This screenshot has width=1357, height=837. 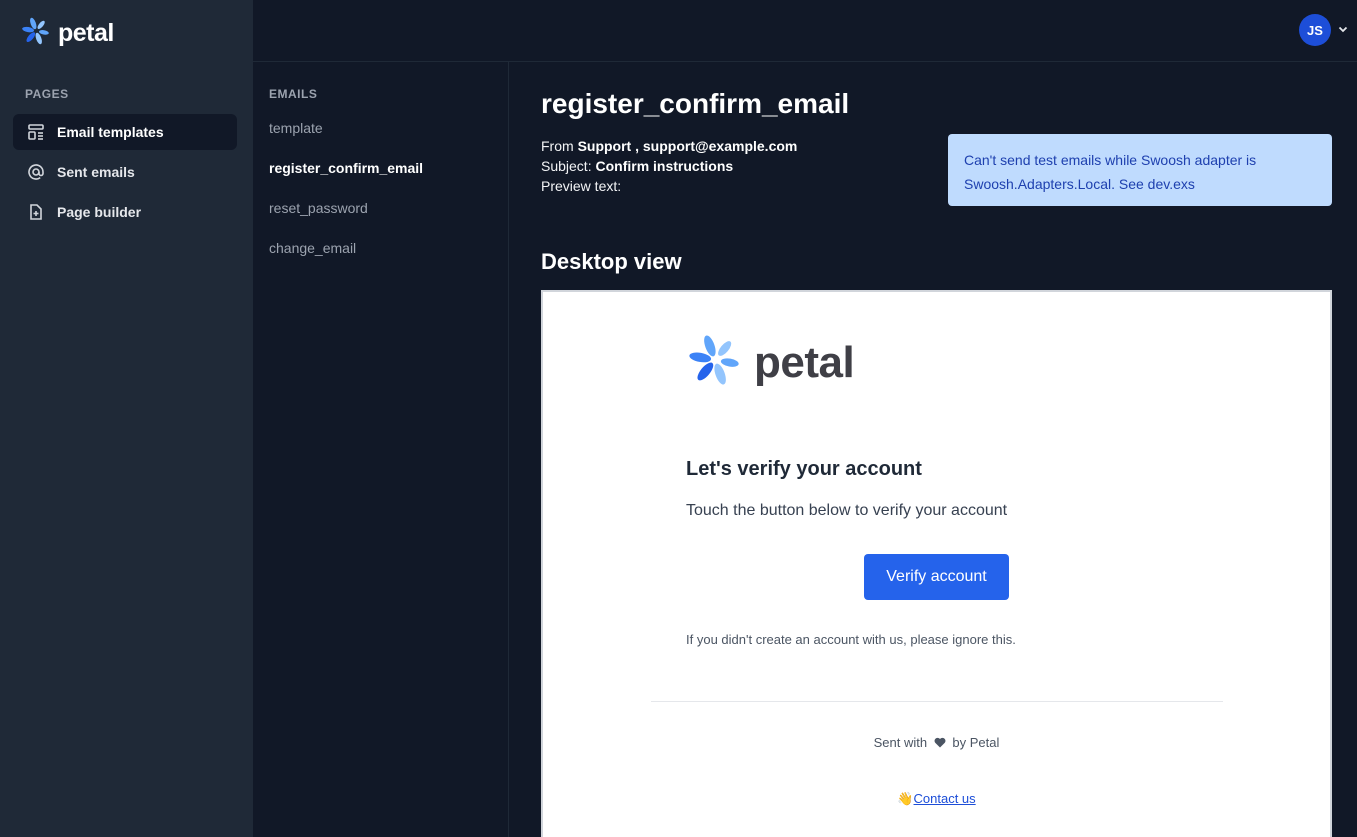 I want to click on sidebar-item-label: Page builder, so click(x=99, y=212).